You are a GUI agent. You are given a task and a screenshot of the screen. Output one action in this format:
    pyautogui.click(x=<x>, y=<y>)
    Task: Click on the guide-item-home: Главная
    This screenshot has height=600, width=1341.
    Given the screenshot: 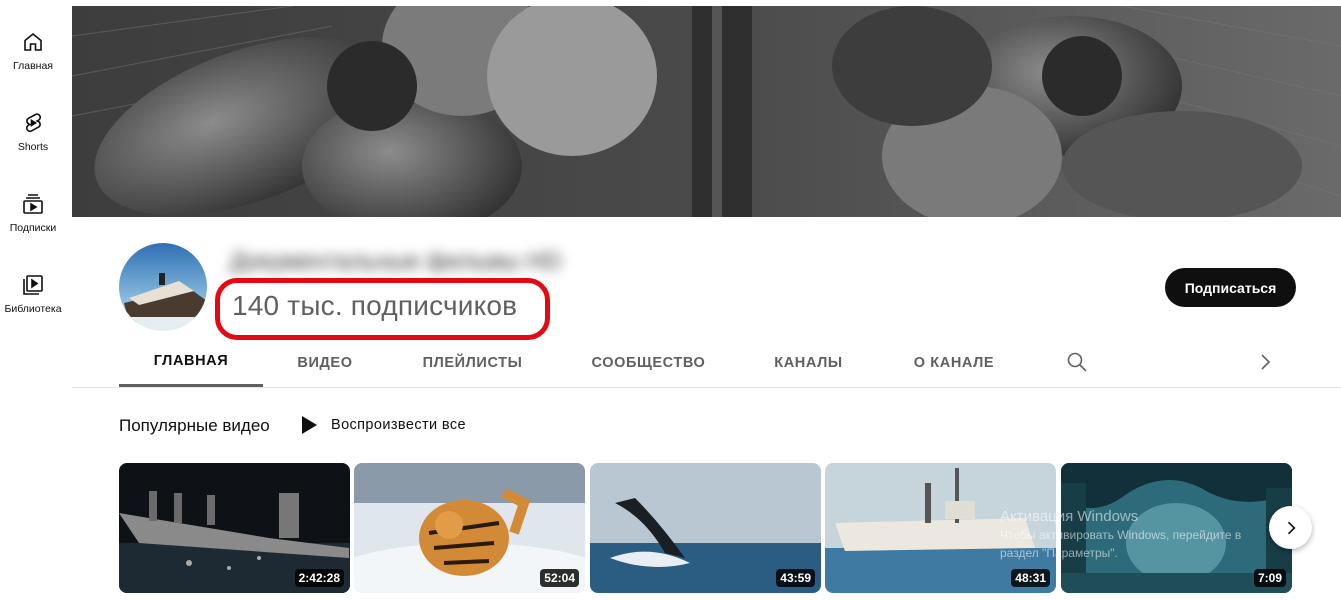 What is the action you would take?
    pyautogui.click(x=33, y=65)
    